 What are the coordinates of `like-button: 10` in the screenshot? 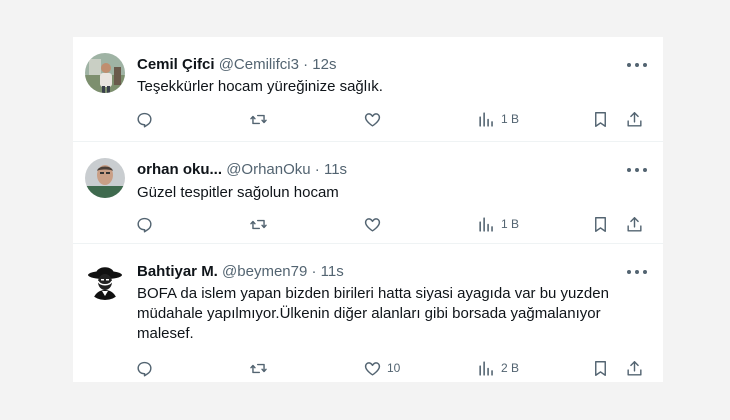 It's located at (381, 368).